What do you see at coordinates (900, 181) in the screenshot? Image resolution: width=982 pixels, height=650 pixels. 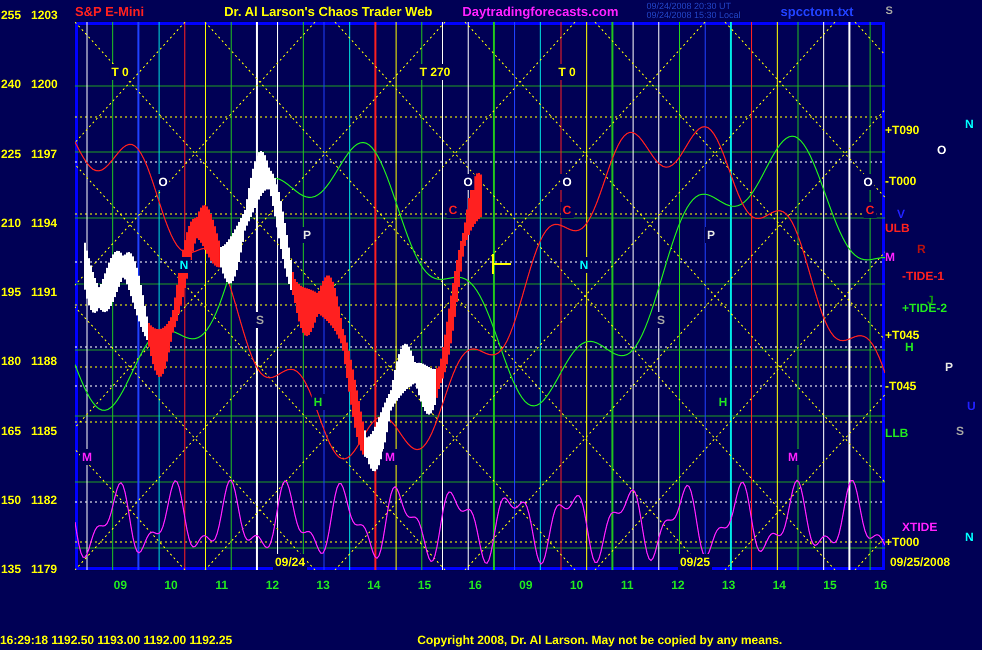 I see `level-label: -T000` at bounding box center [900, 181].